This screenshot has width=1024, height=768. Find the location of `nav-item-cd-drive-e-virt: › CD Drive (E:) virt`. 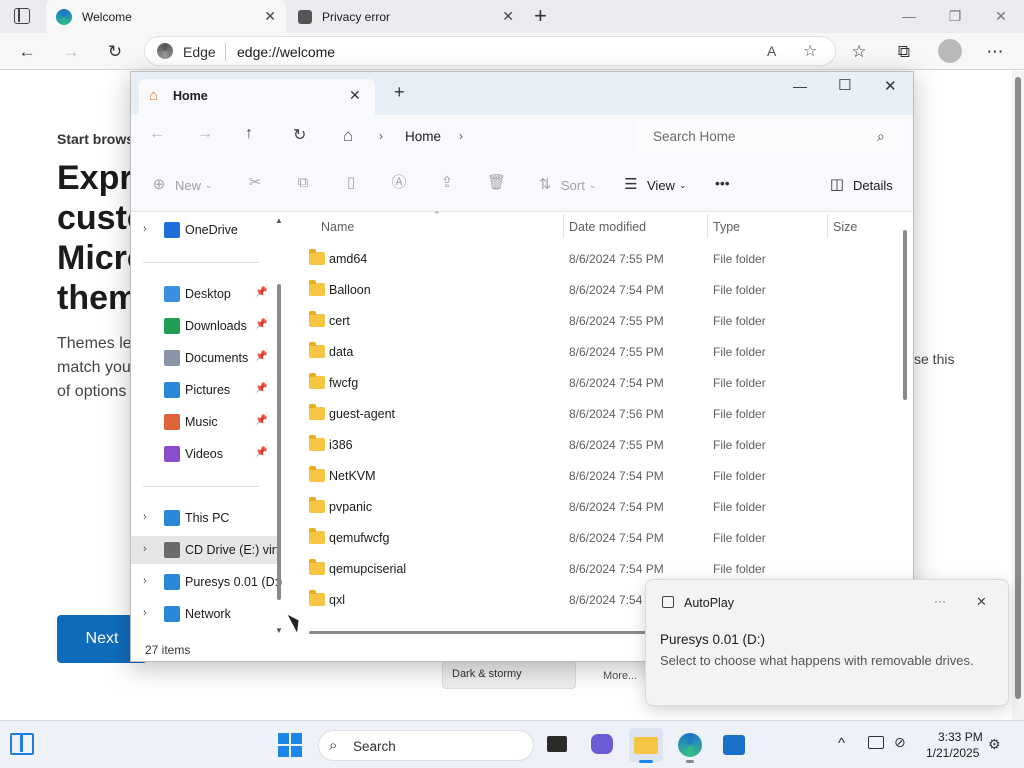

nav-item-cd-drive-e-virt: › CD Drive (E:) virt is located at coordinates (206, 550).